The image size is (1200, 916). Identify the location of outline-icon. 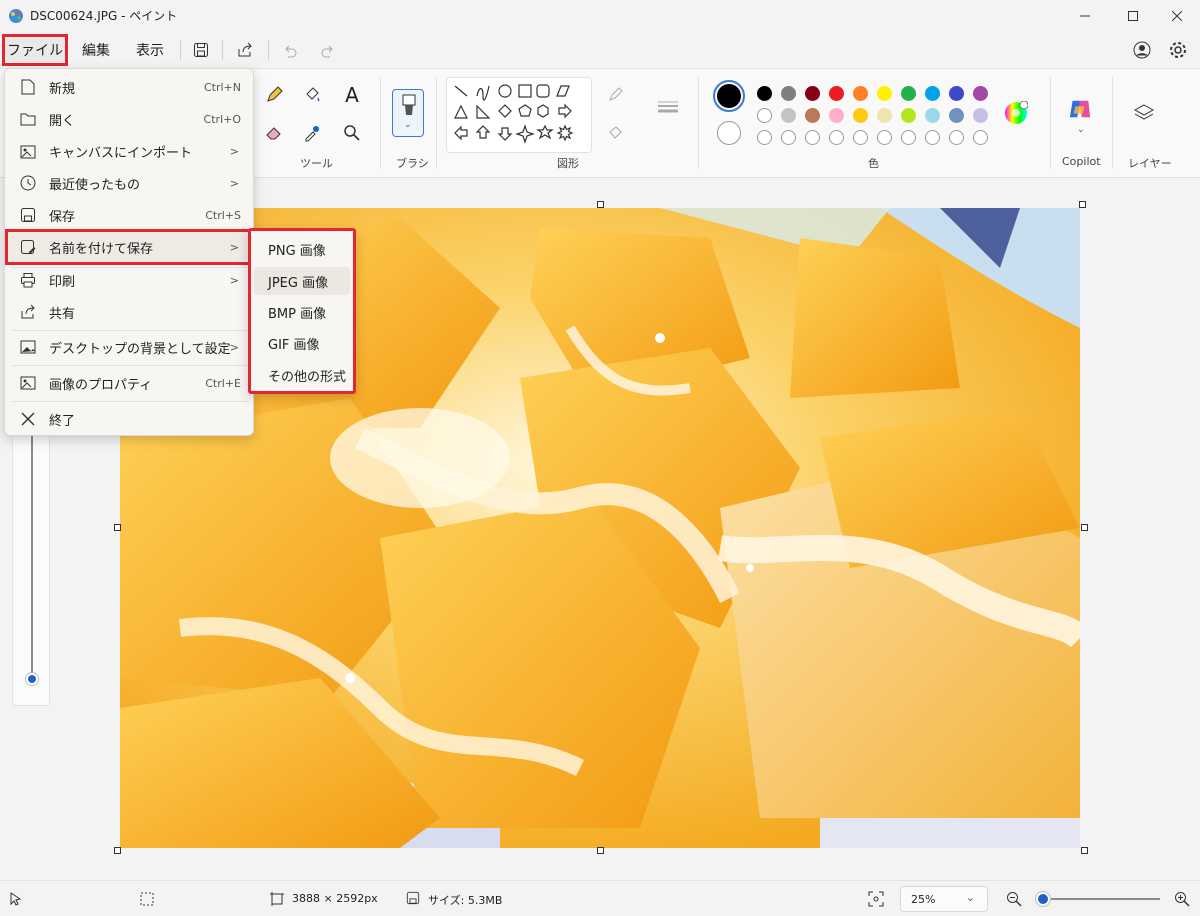
(616, 95).